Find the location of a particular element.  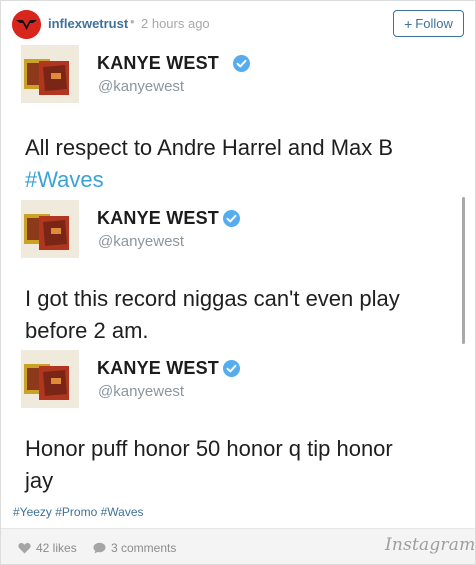

tweet-text-line: I got this record niggas can't even play is located at coordinates (212, 298).